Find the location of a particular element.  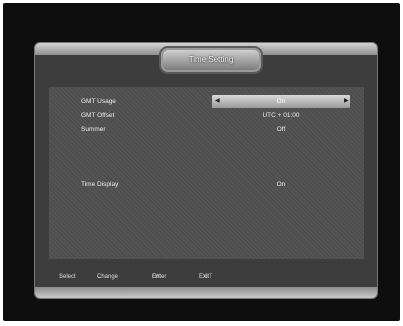

setting-row-time-display: Time Display On is located at coordinates (206, 184).